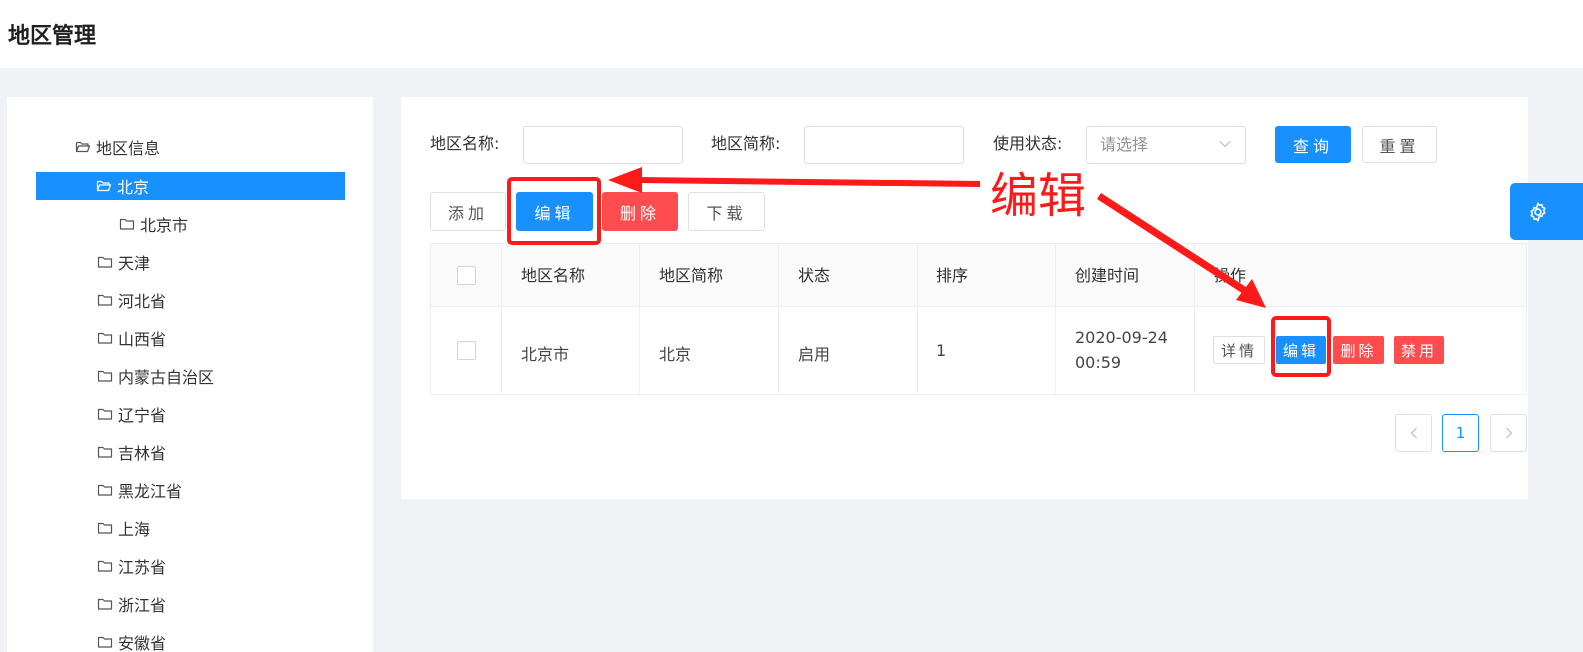 This screenshot has height=652, width=1583. What do you see at coordinates (1174, 245) in the screenshot?
I see `annotation-arrow-shaft-right` at bounding box center [1174, 245].